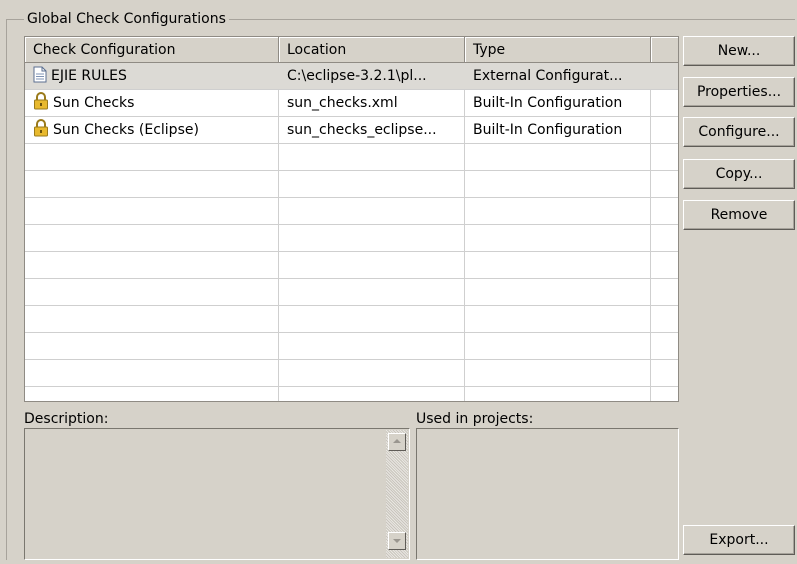  What do you see at coordinates (152, 50) in the screenshot?
I see `column-header-check-configuration: Check Configuration` at bounding box center [152, 50].